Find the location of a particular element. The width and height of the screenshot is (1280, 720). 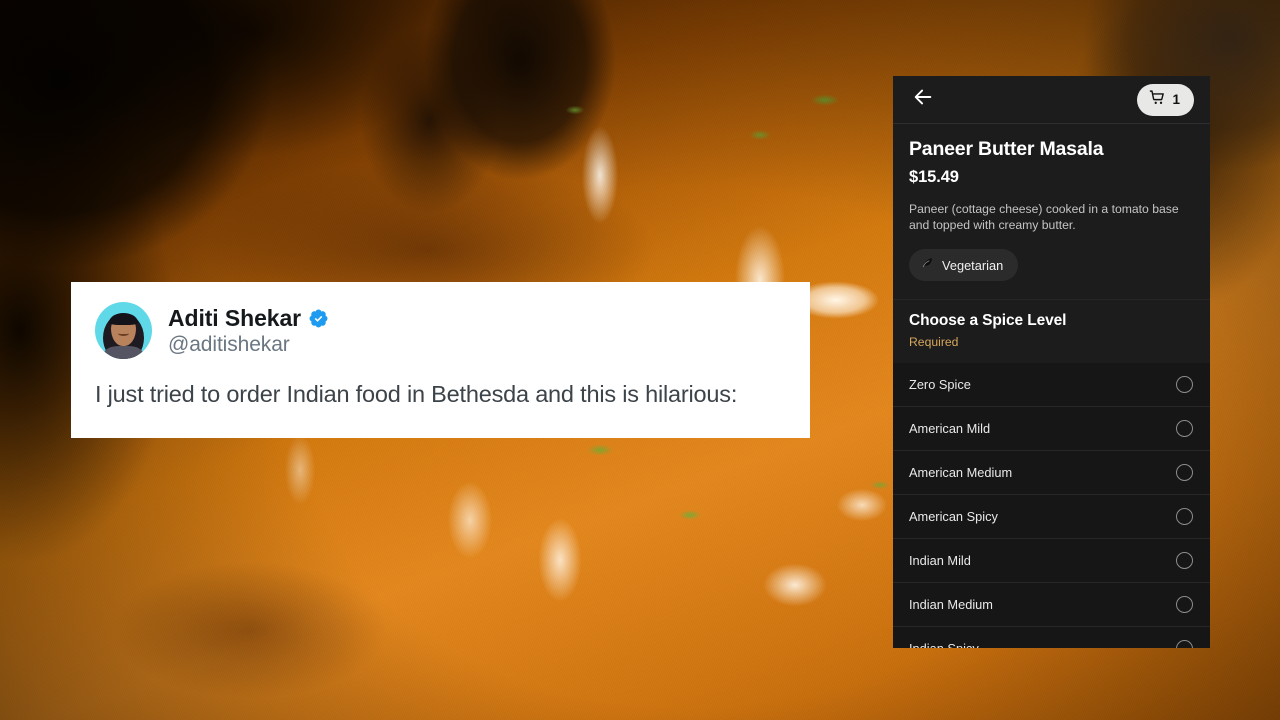

avatar-fringe is located at coordinates (123, 319).